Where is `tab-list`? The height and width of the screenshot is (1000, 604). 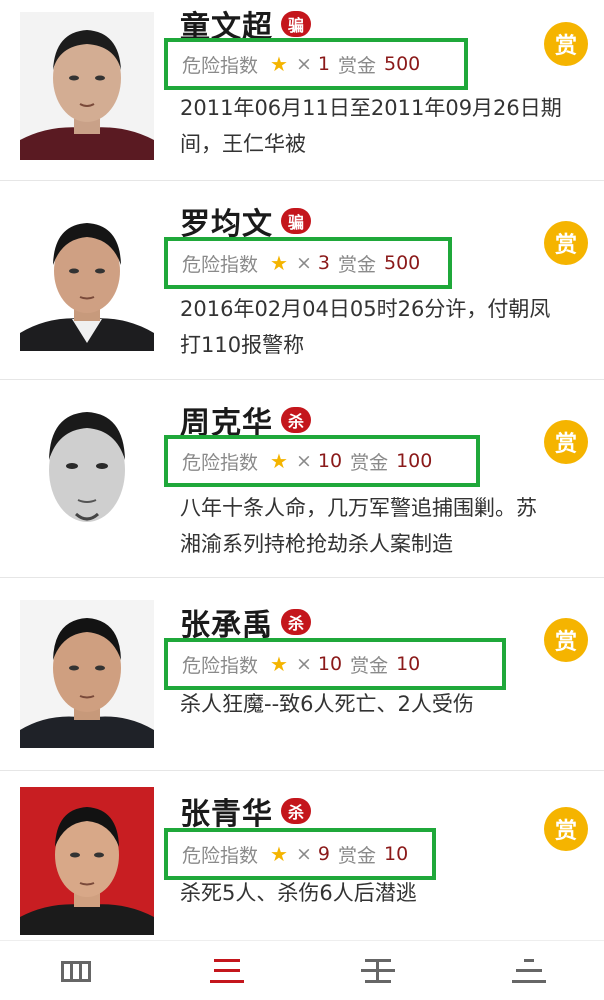
tab-list is located at coordinates (227, 971).